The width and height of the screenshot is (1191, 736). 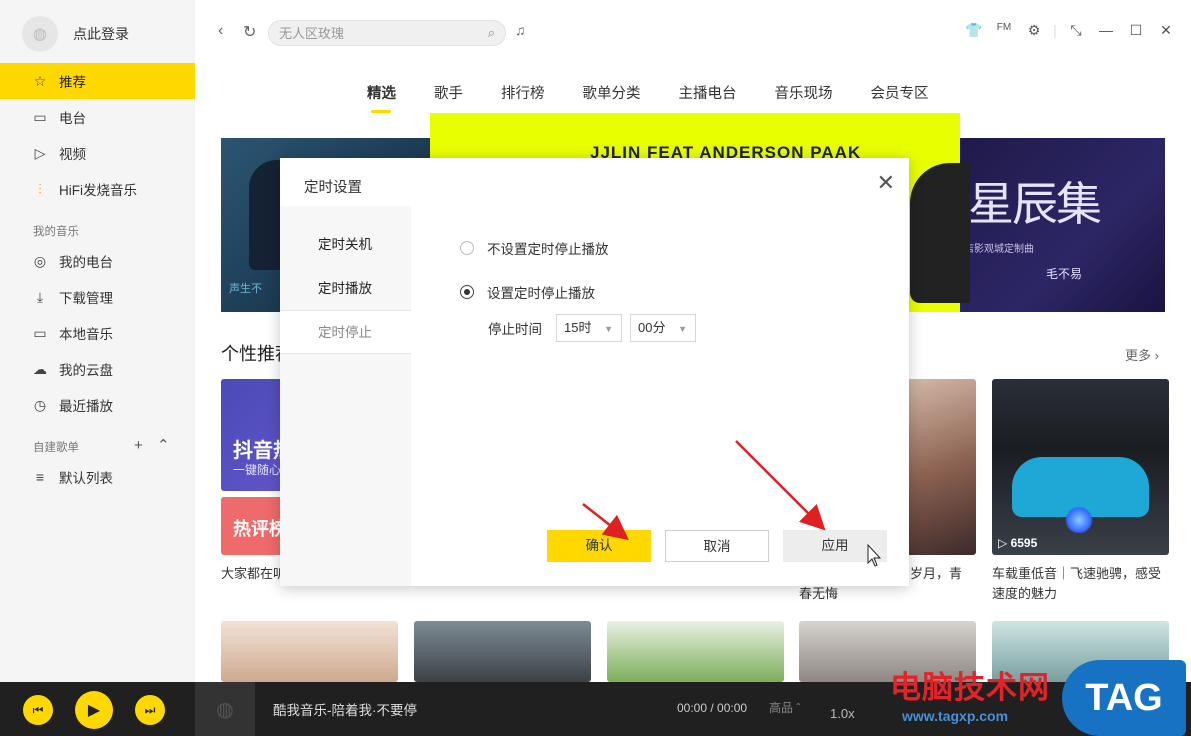 What do you see at coordinates (1024, 543) in the screenshot?
I see `play-count-value: 6595` at bounding box center [1024, 543].